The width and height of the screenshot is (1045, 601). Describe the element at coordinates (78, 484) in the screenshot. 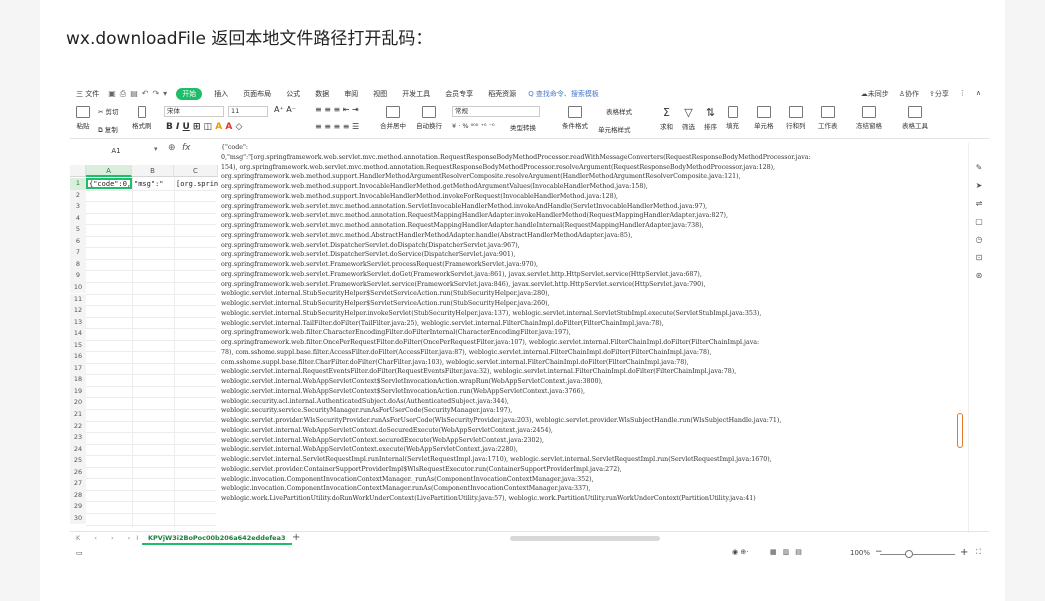

I see `row-header: 27` at that location.